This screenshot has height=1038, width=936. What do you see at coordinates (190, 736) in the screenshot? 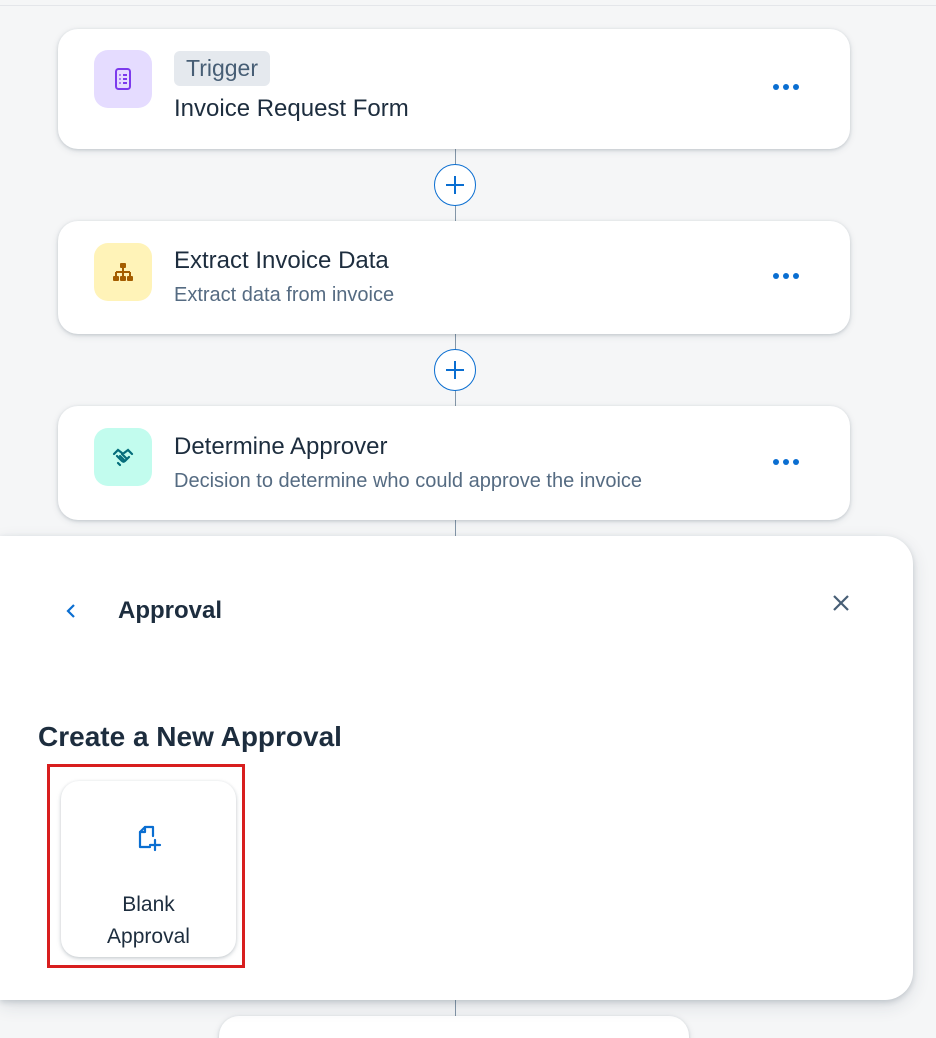
I see `section-heading: Create a New Approval` at bounding box center [190, 736].